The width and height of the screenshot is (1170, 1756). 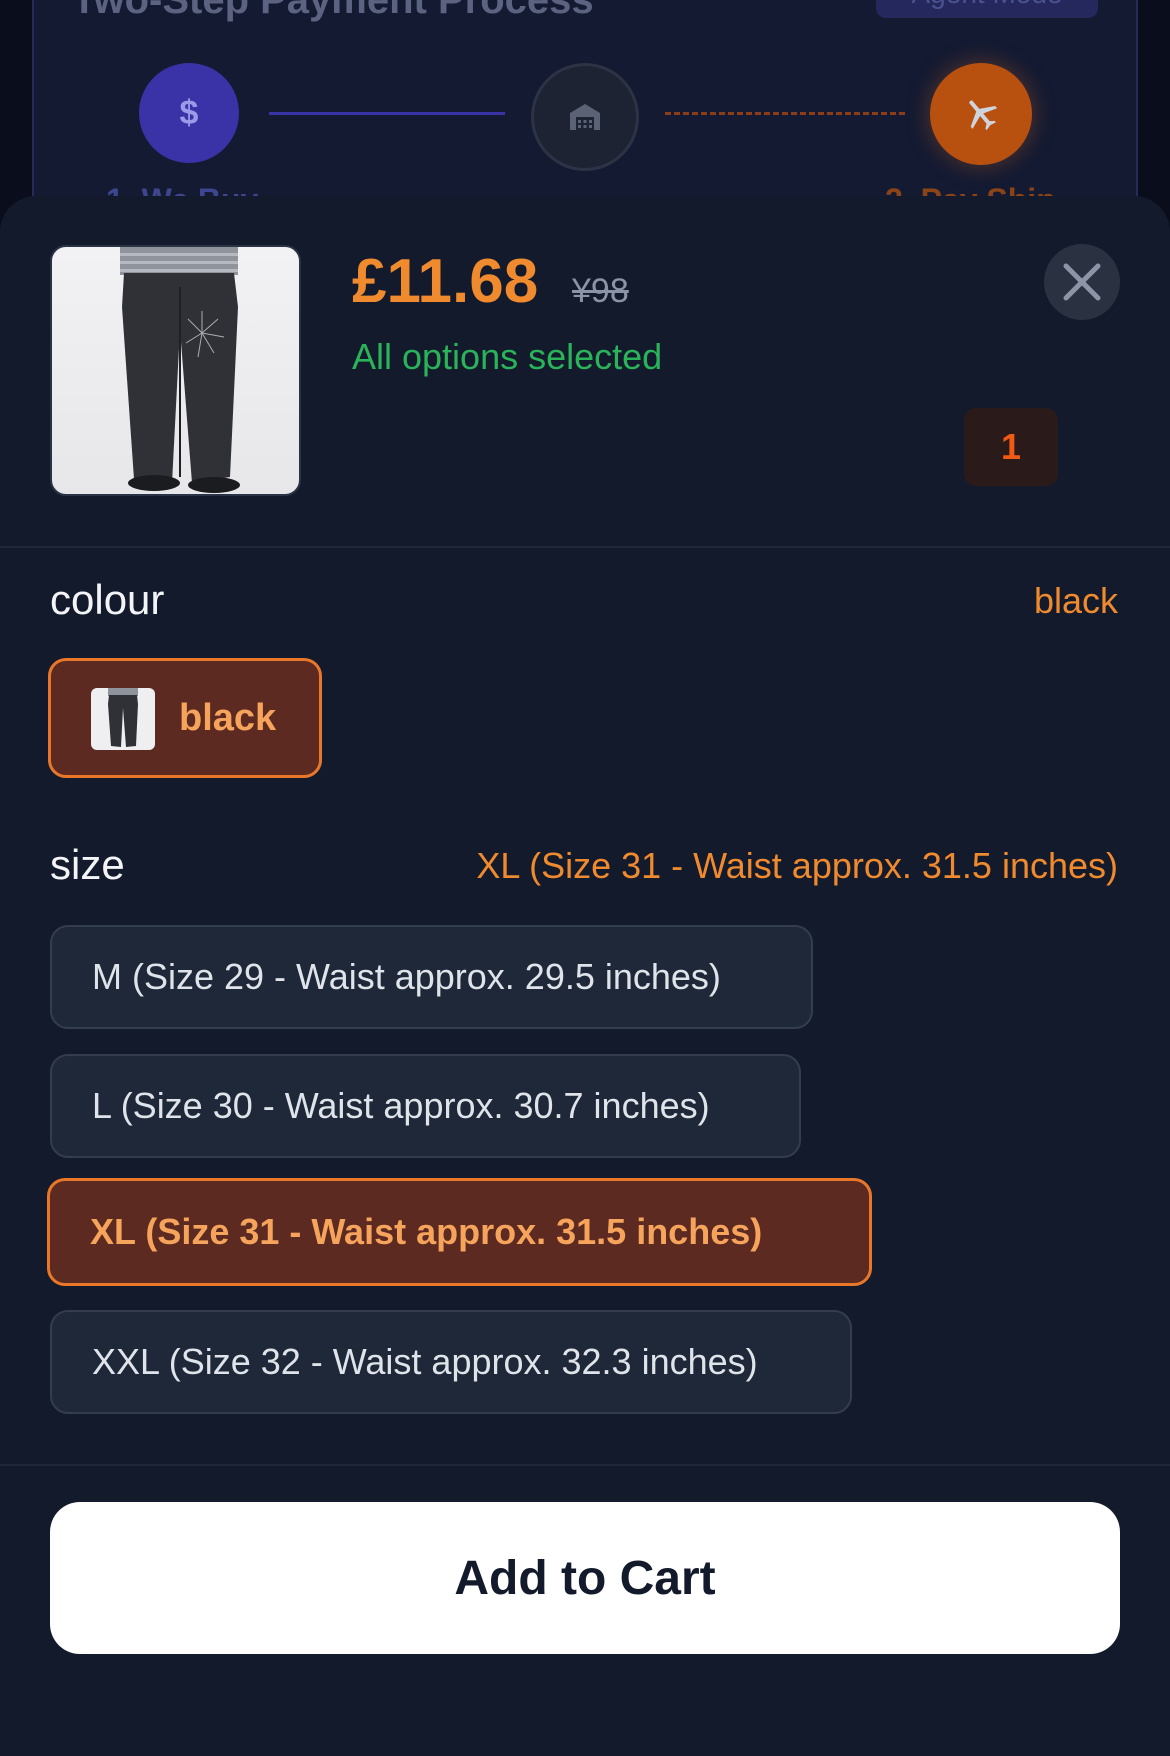 I want to click on dollar-icon: $, so click(x=189, y=113).